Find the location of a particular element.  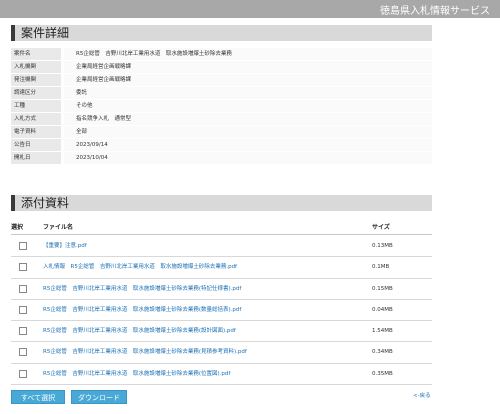

detail-value: 全部 is located at coordinates (248, 132).